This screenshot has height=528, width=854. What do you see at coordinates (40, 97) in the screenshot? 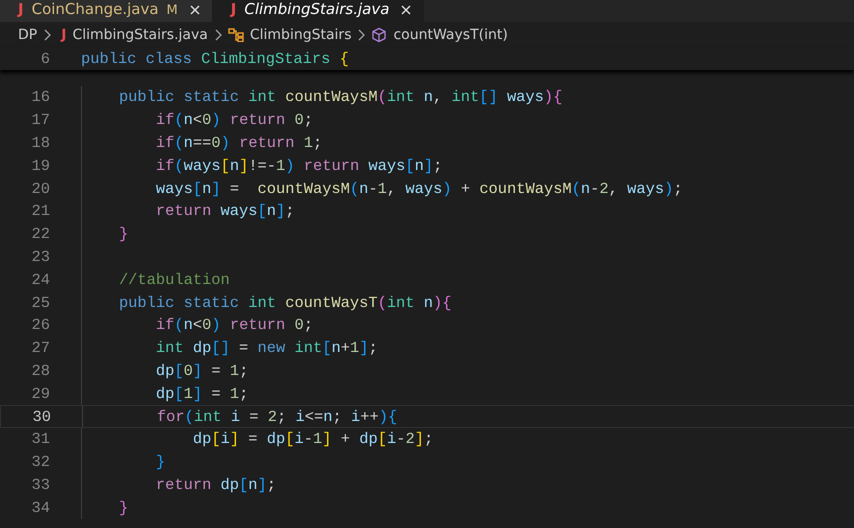
I see `line-number: 16` at bounding box center [40, 97].